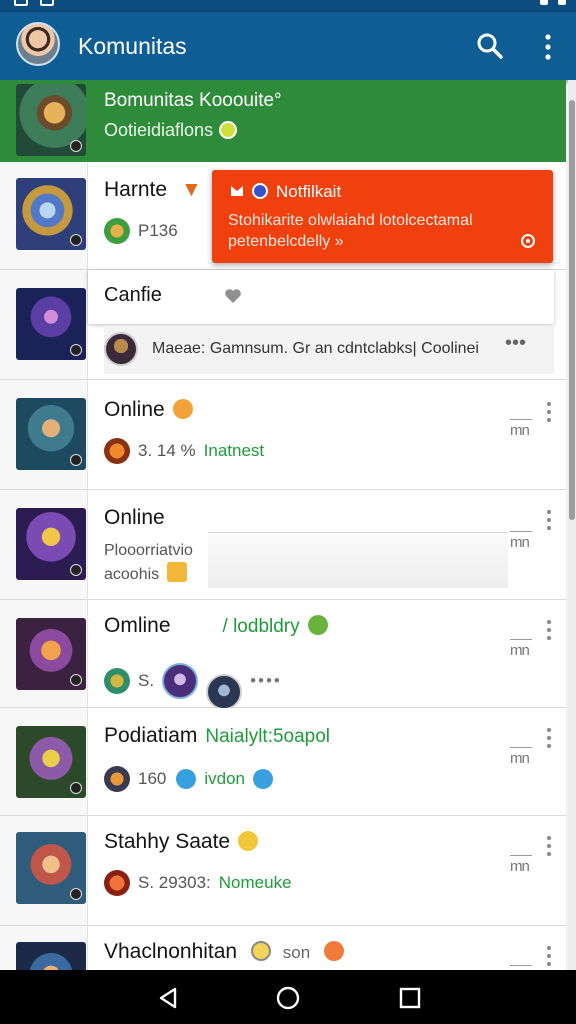  I want to click on row-meta: 160 ivdon, so click(189, 779).